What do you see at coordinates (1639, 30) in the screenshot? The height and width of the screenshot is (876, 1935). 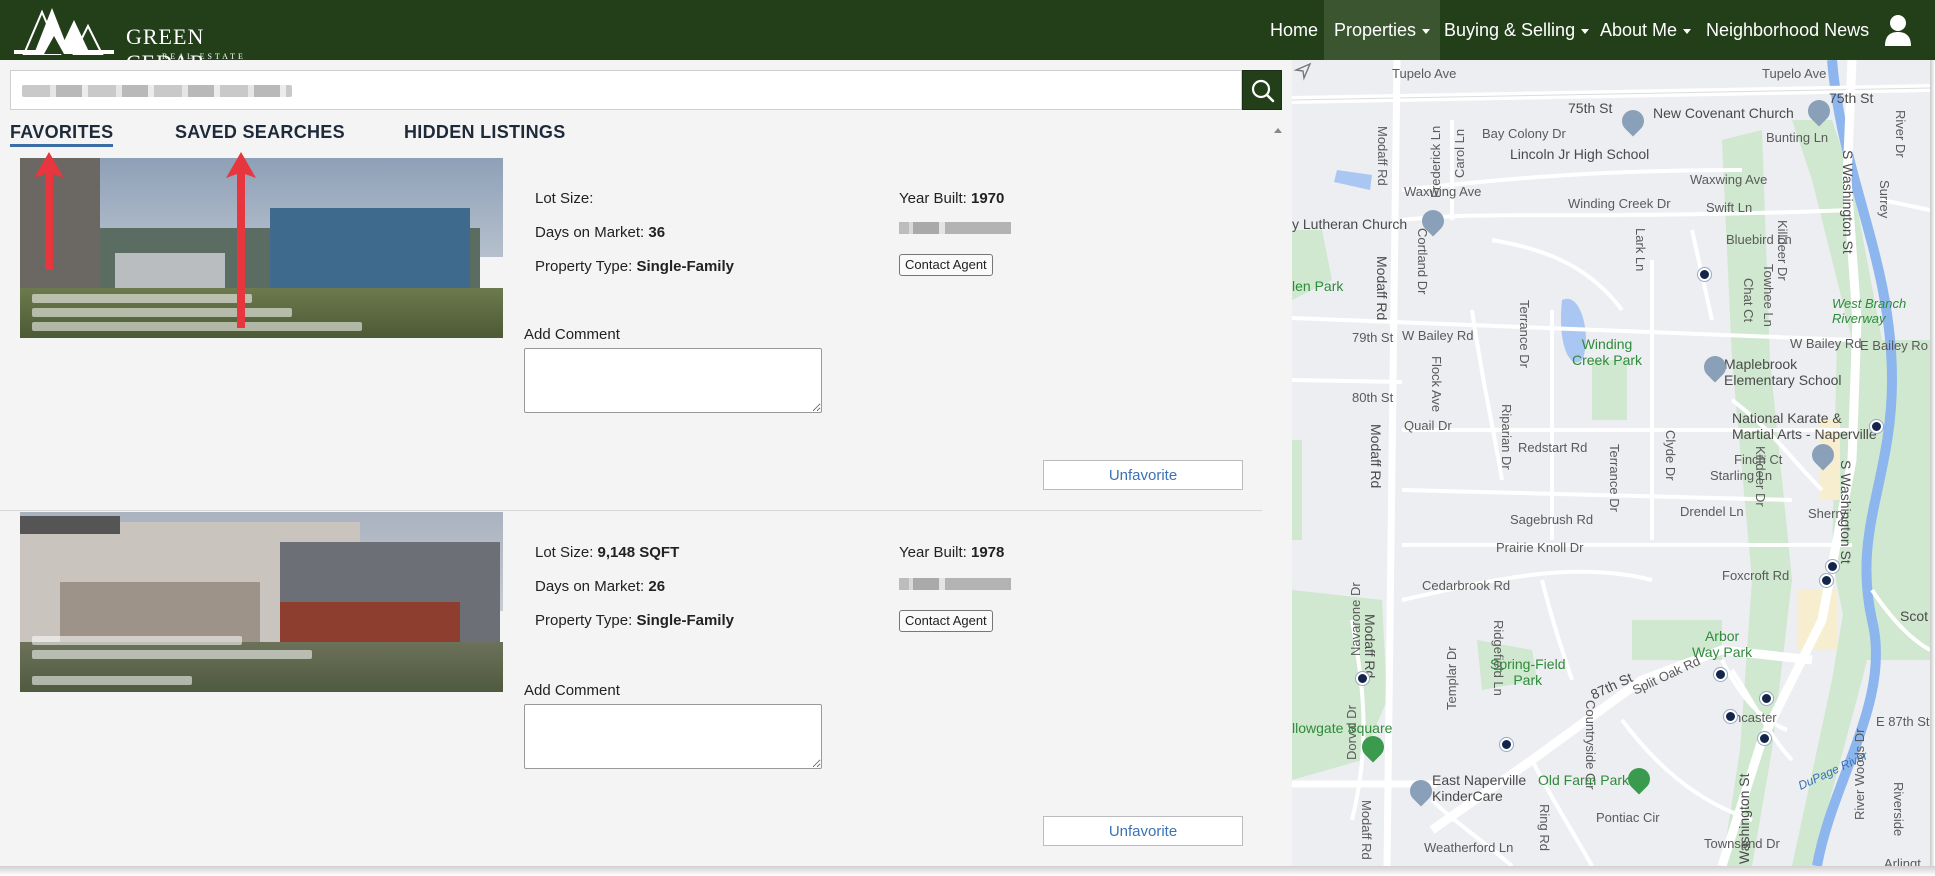 I see `nav-about-me-label: About Me` at bounding box center [1639, 30].